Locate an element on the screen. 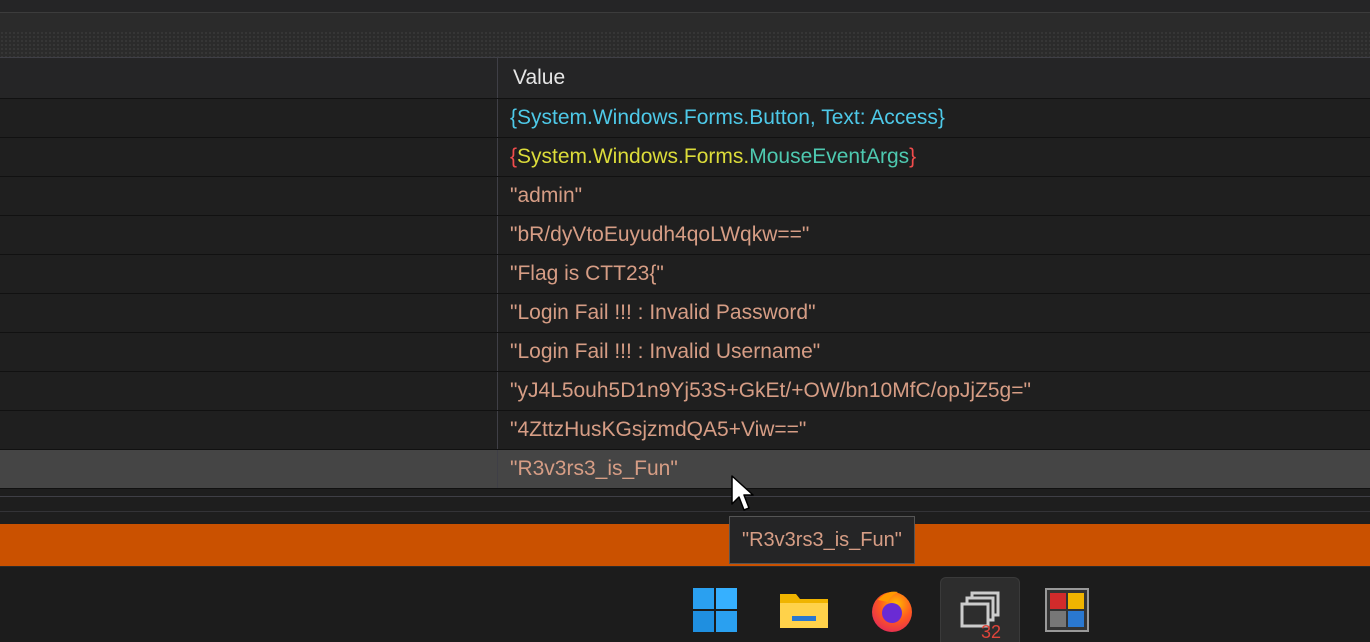 The image size is (1370, 642). app-window-icon is located at coordinates (1067, 610).